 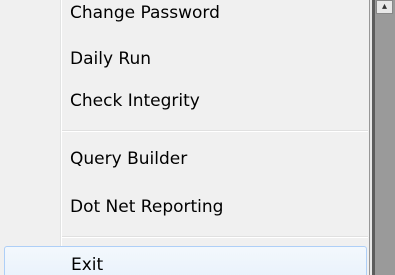 What do you see at coordinates (87, 265) in the screenshot?
I see `menu-item-label: Exit` at bounding box center [87, 265].